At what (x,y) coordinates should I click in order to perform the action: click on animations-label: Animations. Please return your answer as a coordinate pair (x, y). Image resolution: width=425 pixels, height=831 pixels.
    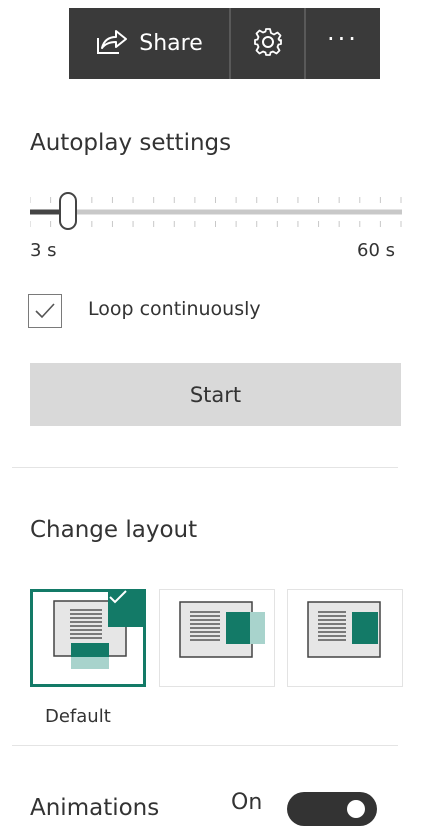
    Looking at the image, I should click on (95, 808).